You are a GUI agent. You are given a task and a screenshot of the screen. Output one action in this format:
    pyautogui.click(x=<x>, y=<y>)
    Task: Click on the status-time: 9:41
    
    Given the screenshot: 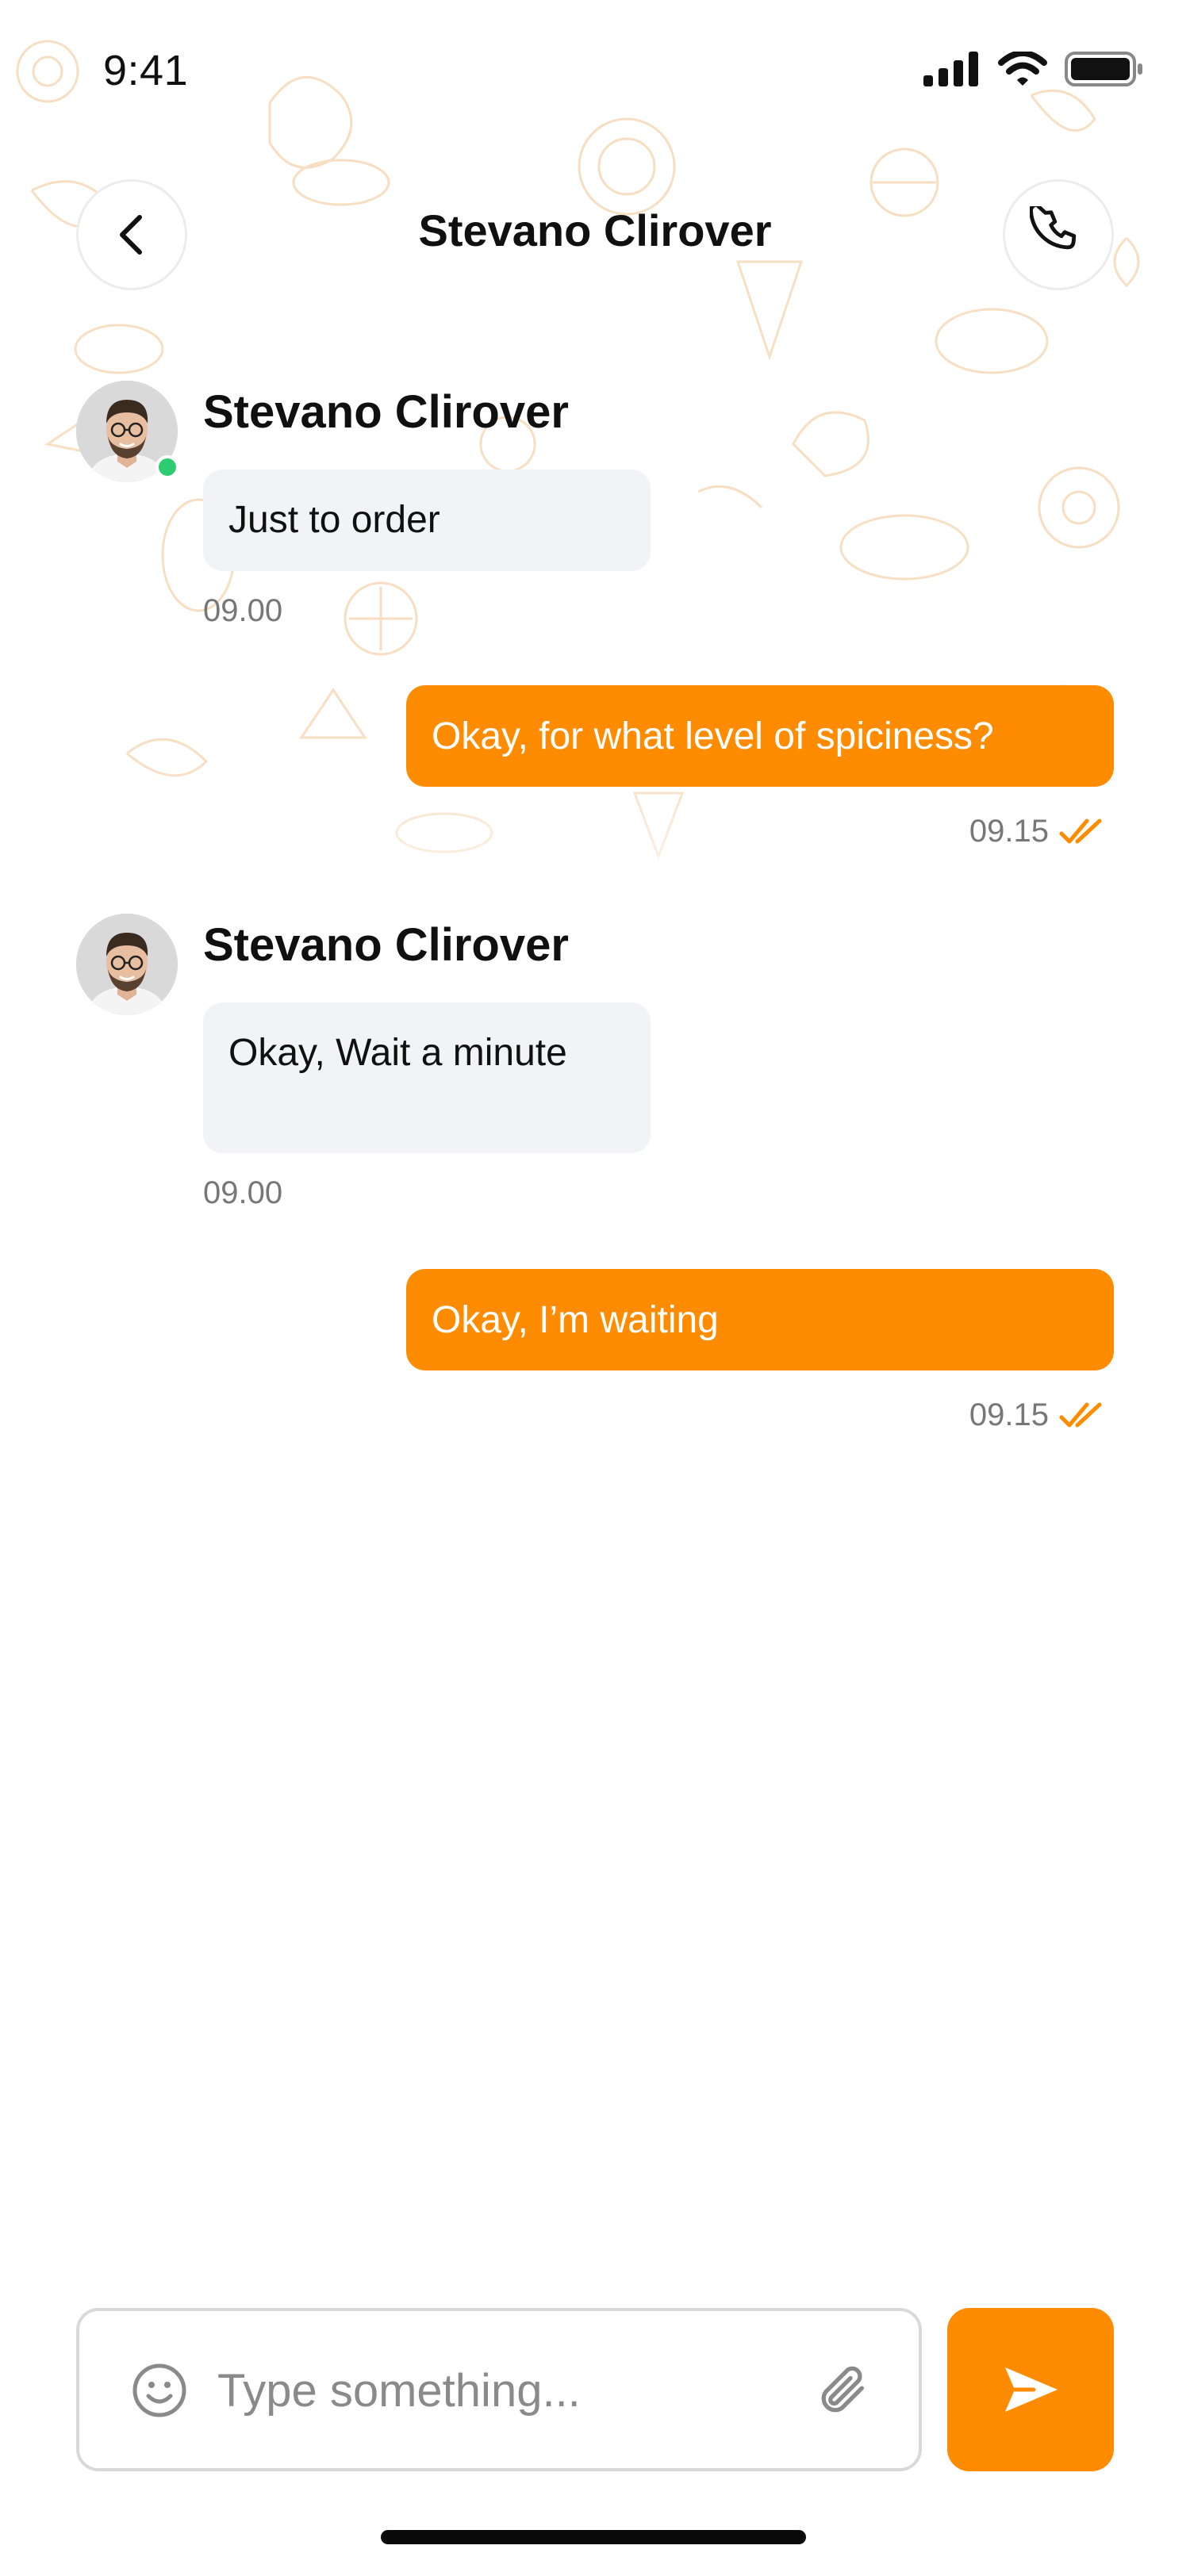 What is the action you would take?
    pyautogui.click(x=146, y=71)
    